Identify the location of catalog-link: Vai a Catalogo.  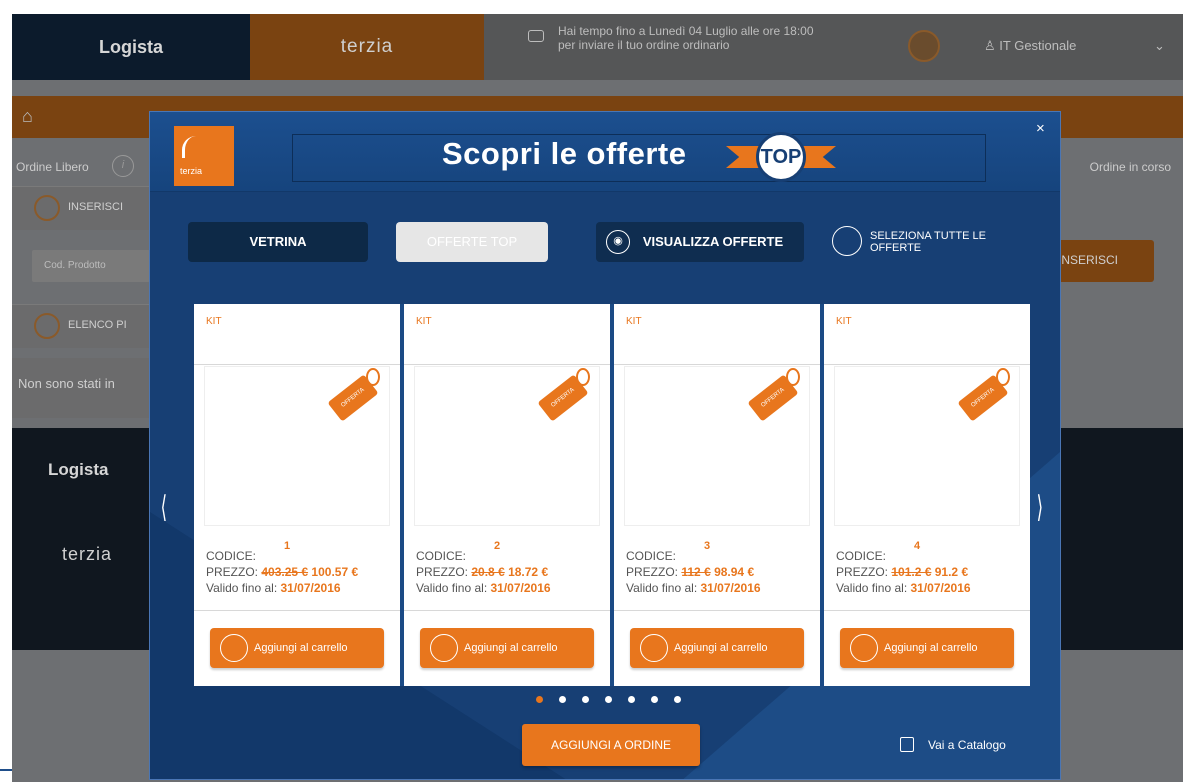
(953, 744).